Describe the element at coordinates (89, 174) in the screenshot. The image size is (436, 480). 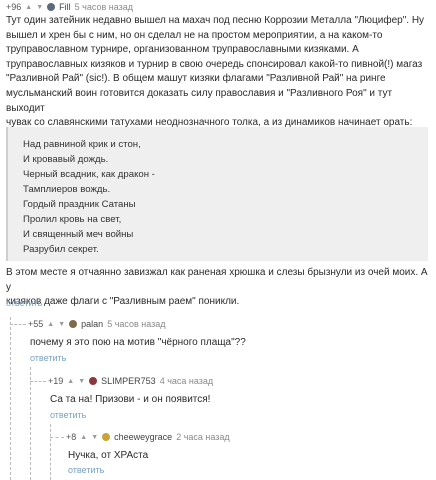
I see `quote-line: Черный всадник, как дракон -` at that location.